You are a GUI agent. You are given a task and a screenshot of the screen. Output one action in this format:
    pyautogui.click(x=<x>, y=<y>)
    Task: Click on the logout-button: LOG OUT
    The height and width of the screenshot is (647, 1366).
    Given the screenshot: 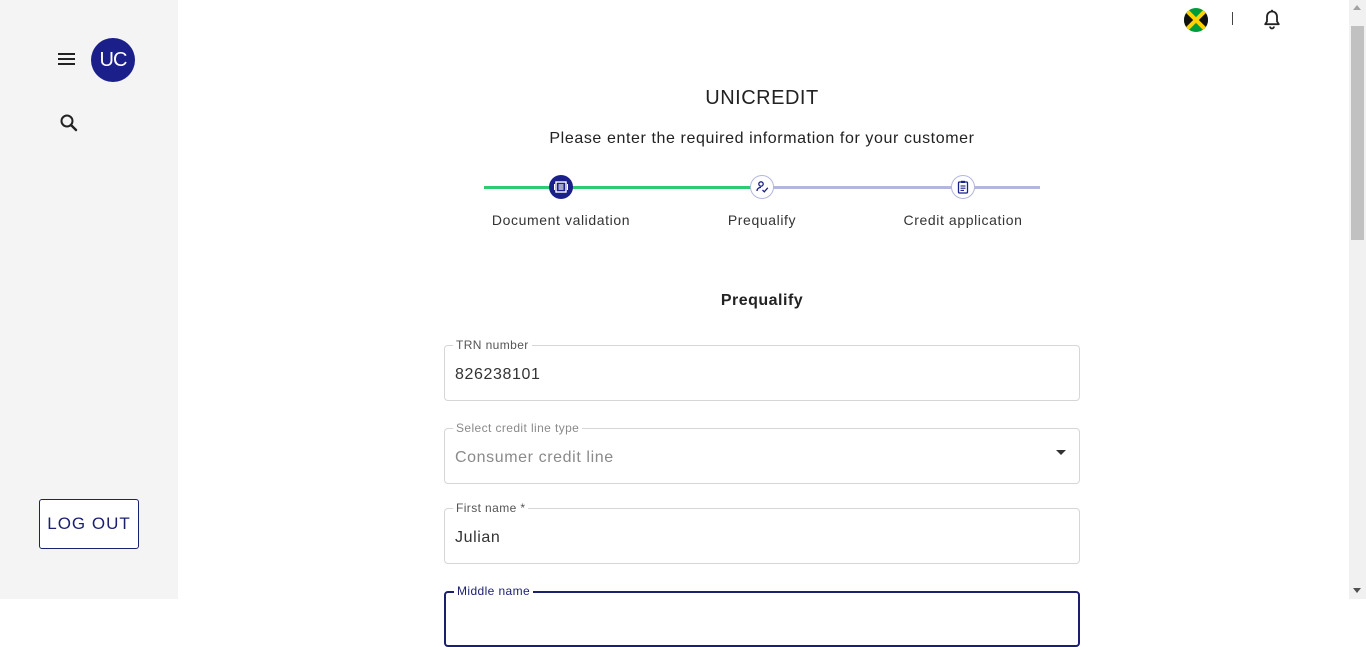 What is the action you would take?
    pyautogui.click(x=89, y=524)
    